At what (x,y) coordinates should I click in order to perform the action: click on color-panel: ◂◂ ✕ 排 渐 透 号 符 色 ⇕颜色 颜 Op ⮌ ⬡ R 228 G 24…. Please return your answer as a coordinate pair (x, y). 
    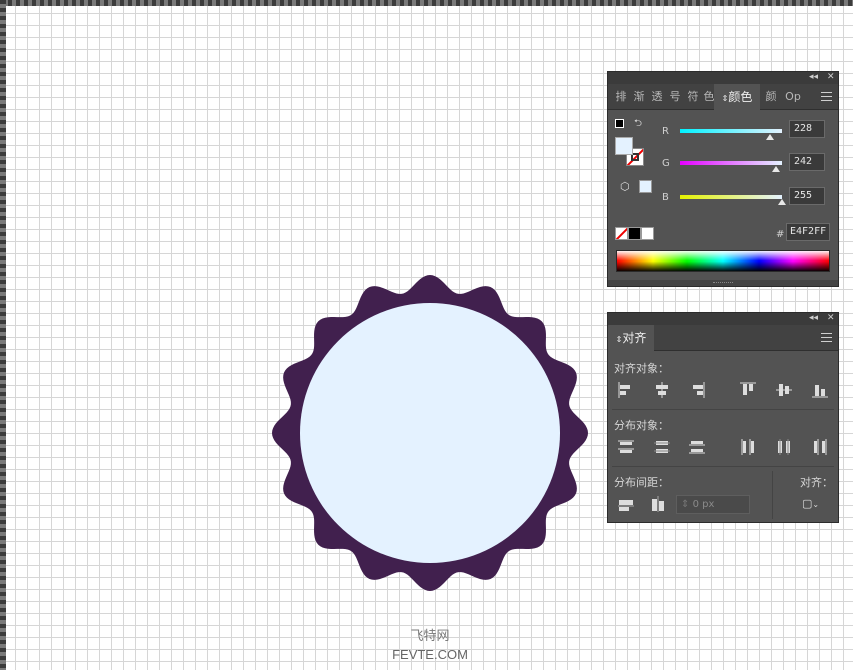
    Looking at the image, I should click on (723, 179).